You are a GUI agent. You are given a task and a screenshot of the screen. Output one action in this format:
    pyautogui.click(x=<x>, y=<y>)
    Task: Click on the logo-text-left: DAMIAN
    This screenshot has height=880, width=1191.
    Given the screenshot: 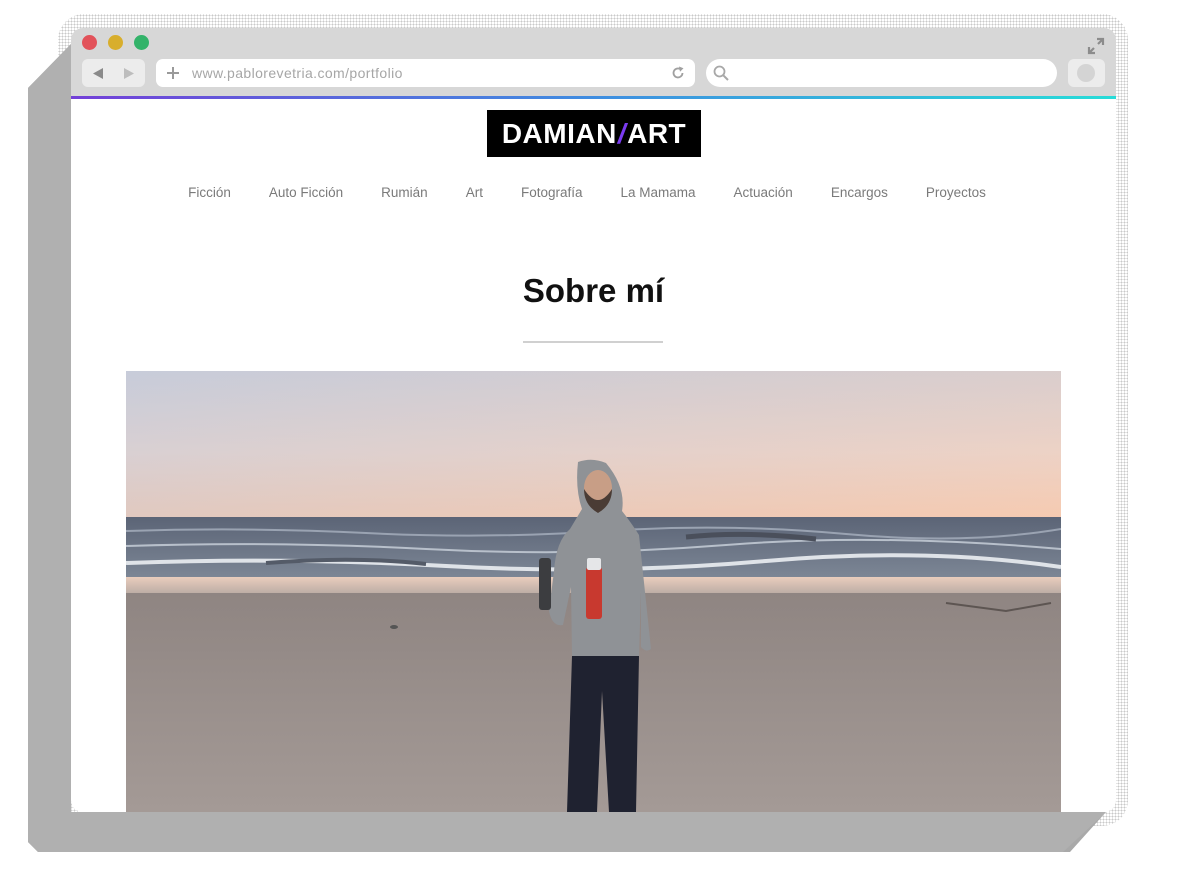 What is the action you would take?
    pyautogui.click(x=559, y=133)
    